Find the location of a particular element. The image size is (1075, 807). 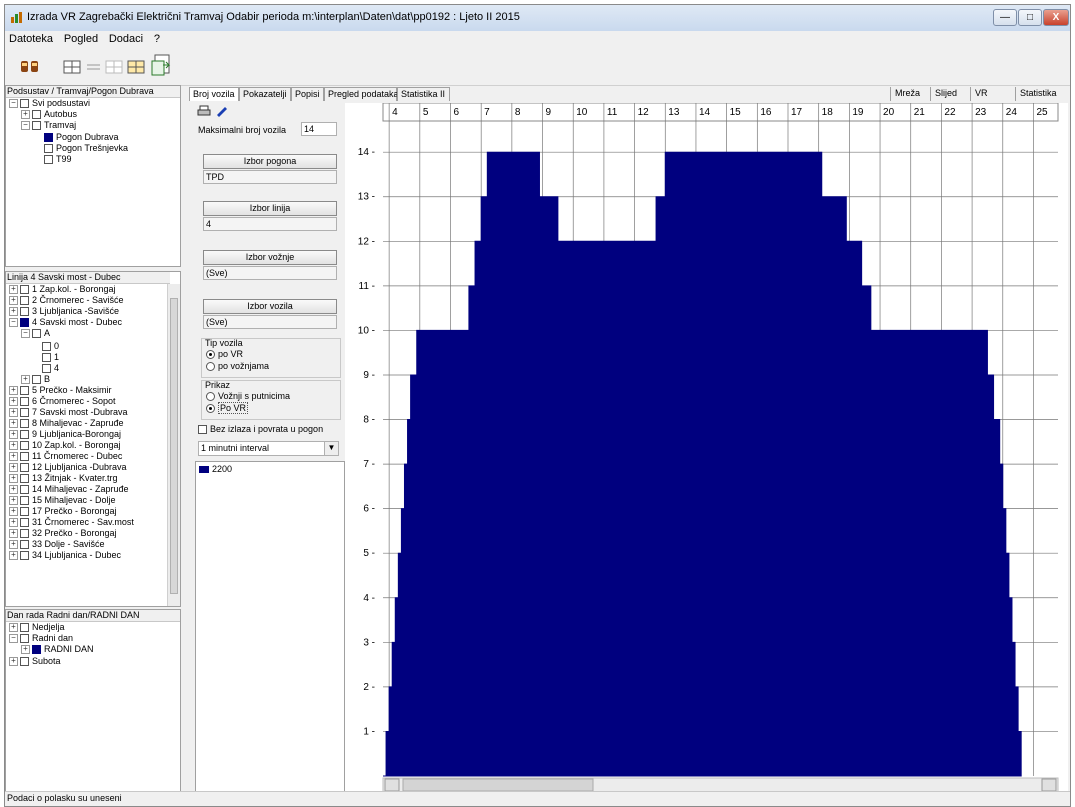

lines-tree-item: +13 Žitnjak - Kvater.trg is located at coordinates (63, 478).